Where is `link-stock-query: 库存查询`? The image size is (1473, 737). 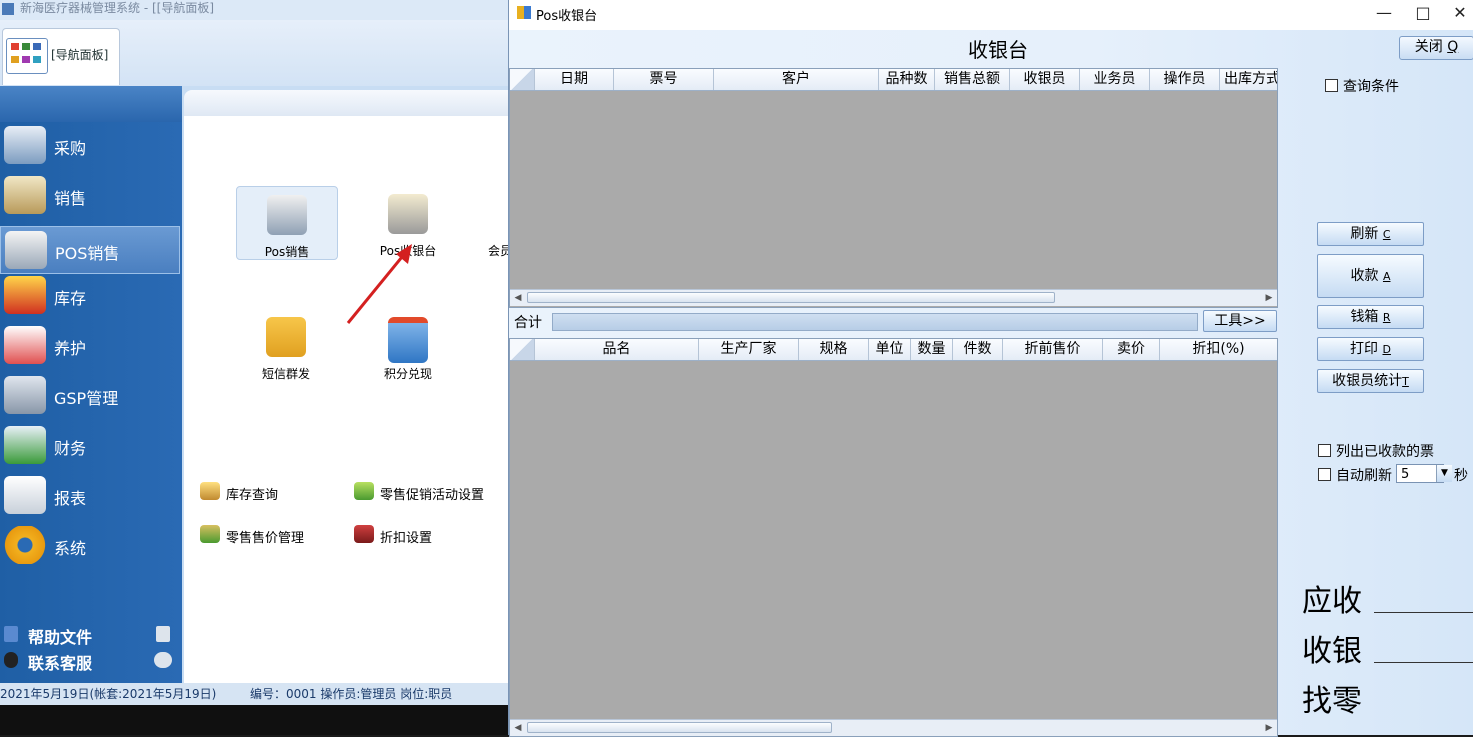 link-stock-query: 库存查询 is located at coordinates (270, 492).